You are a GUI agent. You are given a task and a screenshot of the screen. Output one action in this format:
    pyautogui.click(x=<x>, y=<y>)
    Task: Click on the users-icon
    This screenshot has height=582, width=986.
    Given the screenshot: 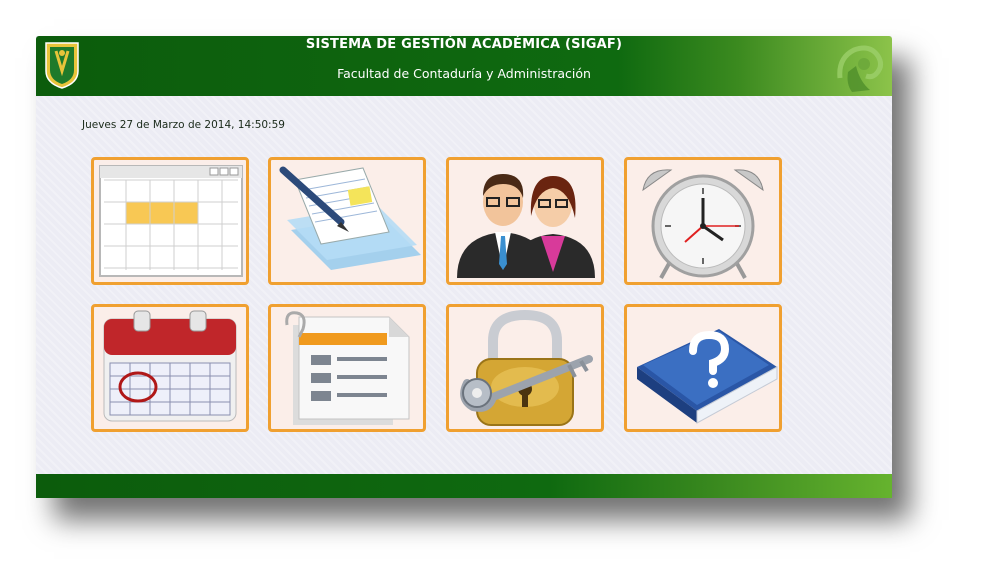 What is the action you would take?
    pyautogui.click(x=526, y=226)
    